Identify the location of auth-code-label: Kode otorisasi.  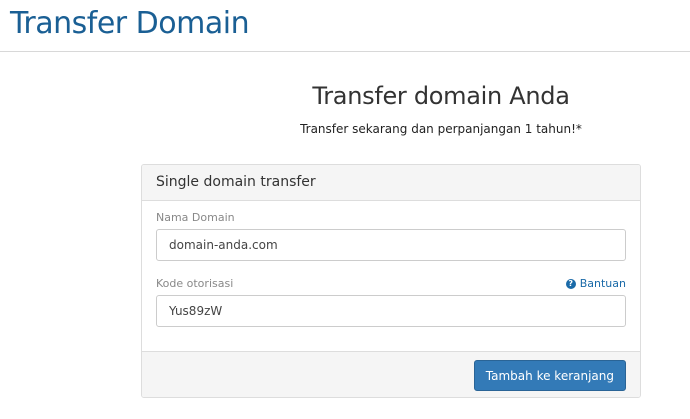
(195, 283).